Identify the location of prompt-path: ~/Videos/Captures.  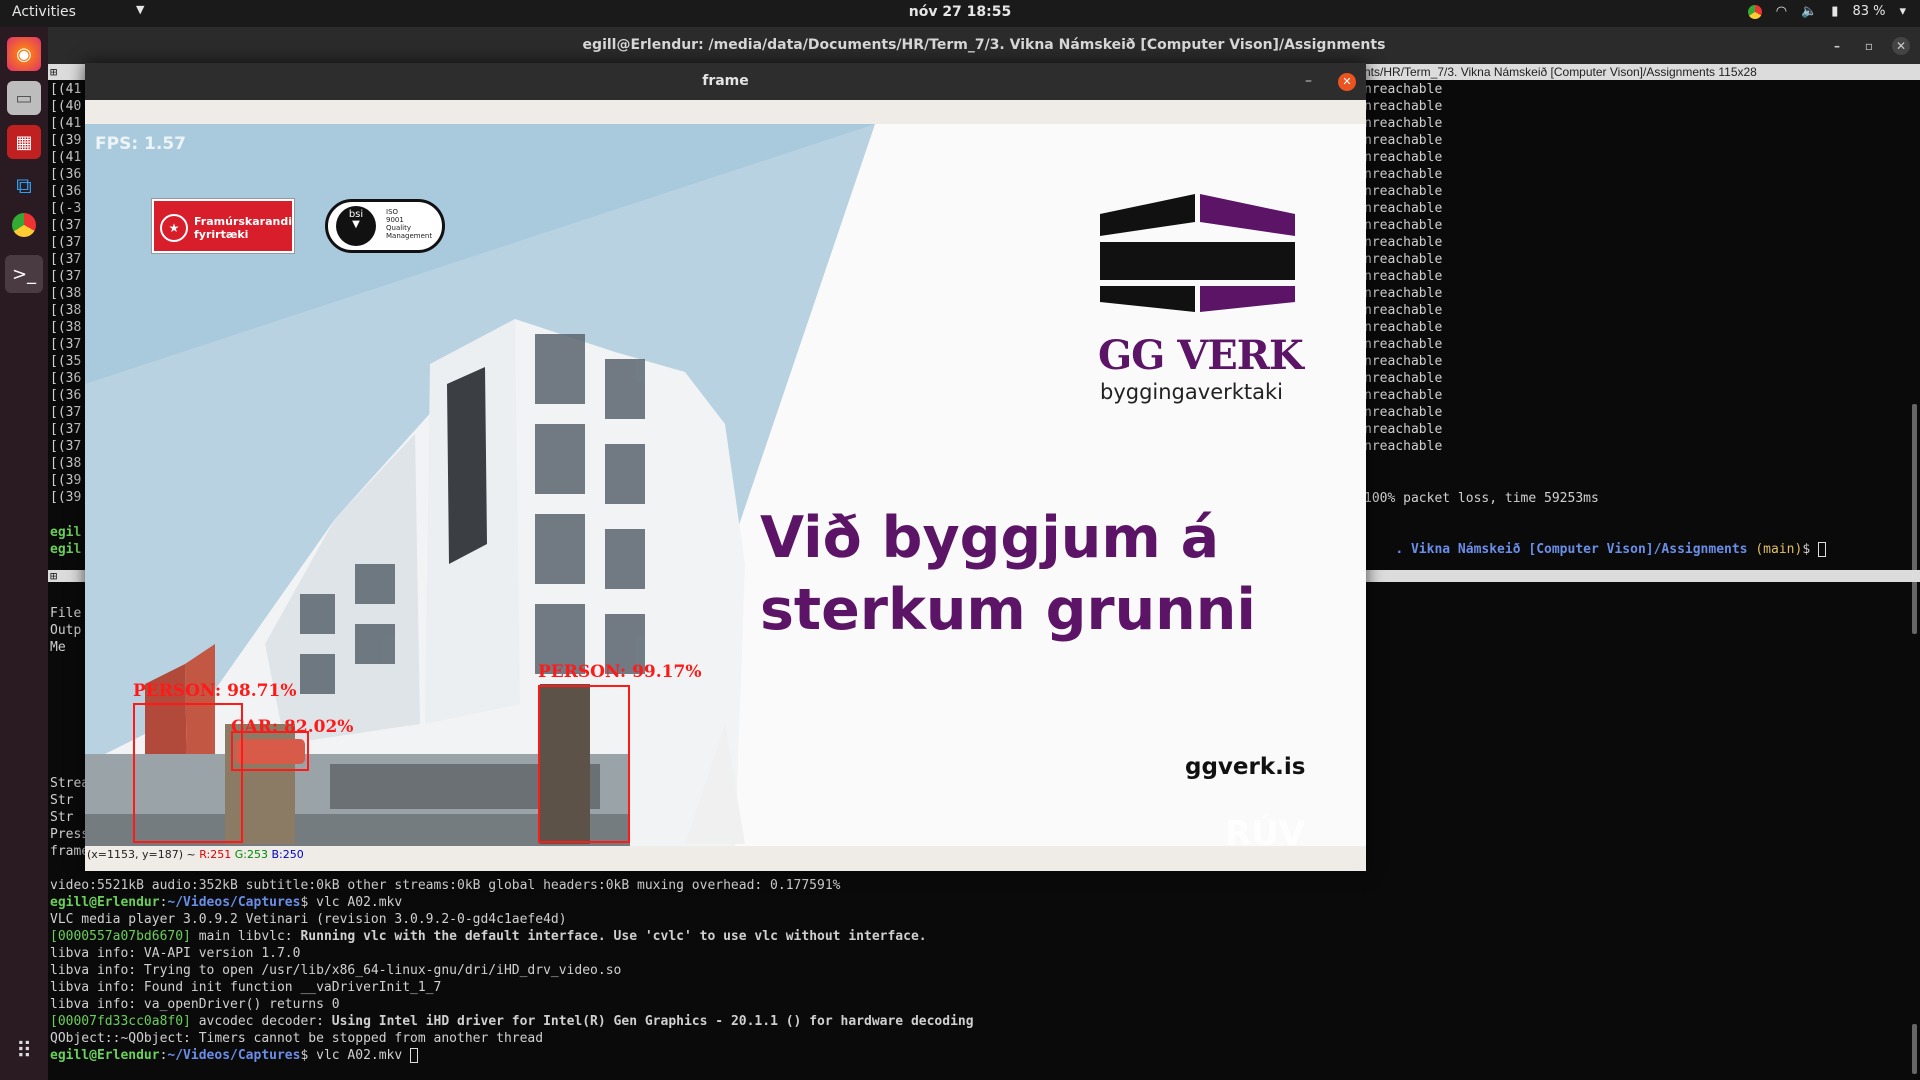
(234, 902).